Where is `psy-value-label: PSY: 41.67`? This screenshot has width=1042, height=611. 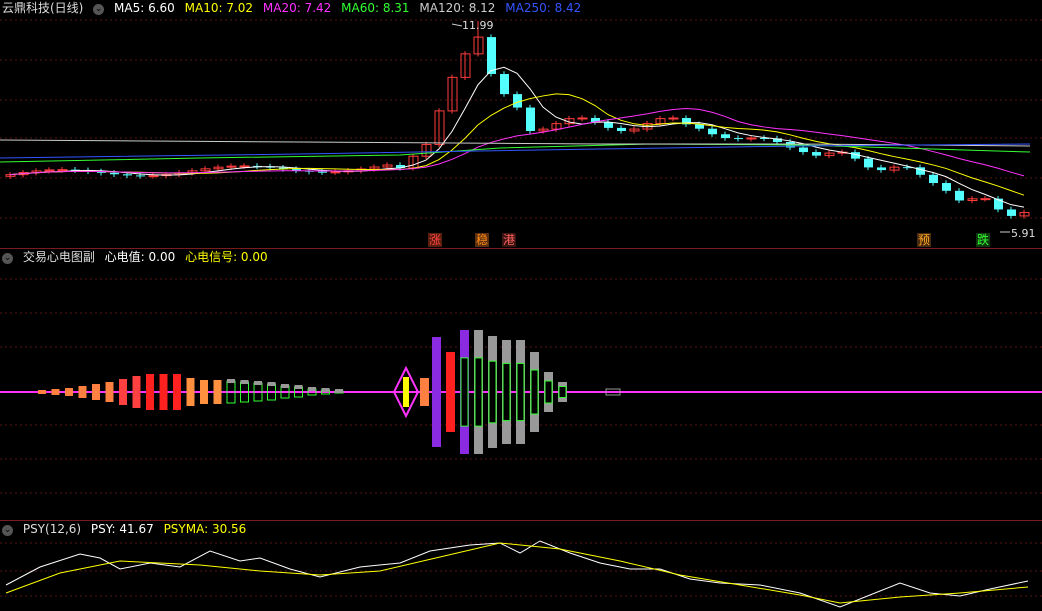
psy-value-label: PSY: 41.67 is located at coordinates (122, 529).